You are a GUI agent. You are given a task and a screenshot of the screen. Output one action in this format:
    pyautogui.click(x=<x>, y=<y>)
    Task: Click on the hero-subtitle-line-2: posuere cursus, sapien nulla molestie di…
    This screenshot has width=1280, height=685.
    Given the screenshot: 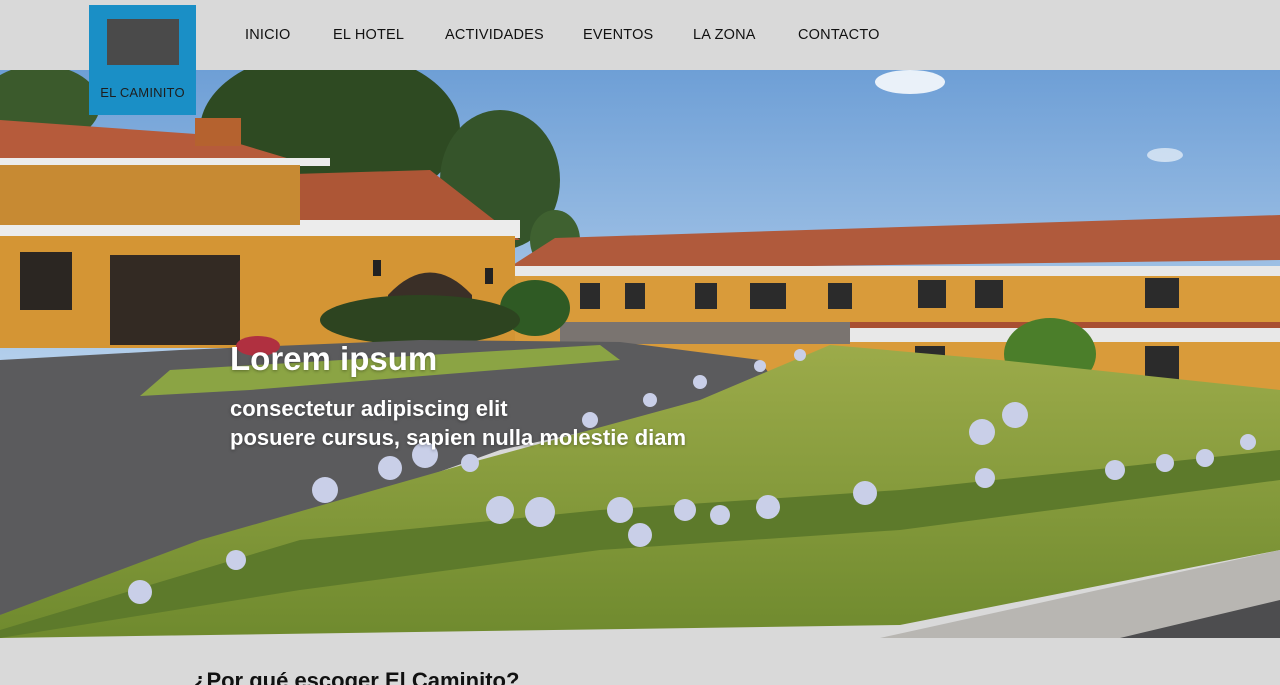 What is the action you would take?
    pyautogui.click(x=458, y=437)
    